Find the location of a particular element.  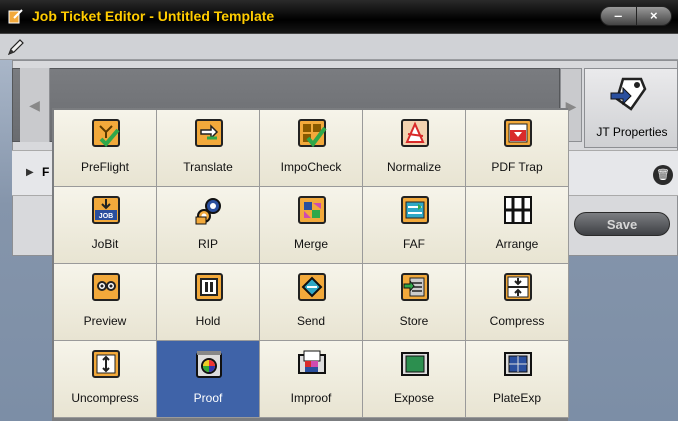

process-item-label: FAF is located at coordinates (413, 244).